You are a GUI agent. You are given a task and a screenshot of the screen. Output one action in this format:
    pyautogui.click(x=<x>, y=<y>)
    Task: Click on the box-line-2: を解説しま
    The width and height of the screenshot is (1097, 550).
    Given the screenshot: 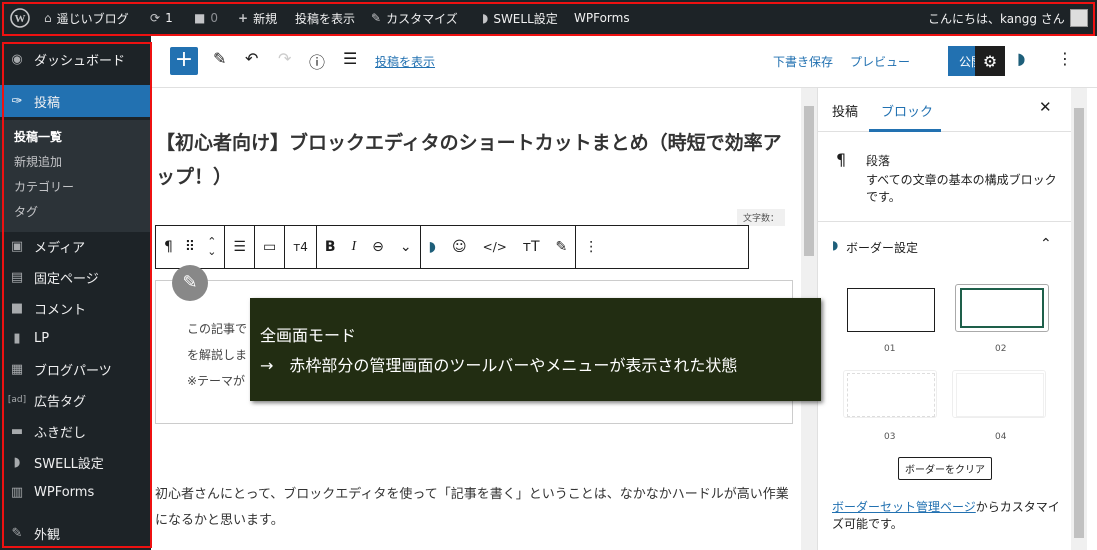 What is the action you would take?
    pyautogui.click(x=217, y=355)
    